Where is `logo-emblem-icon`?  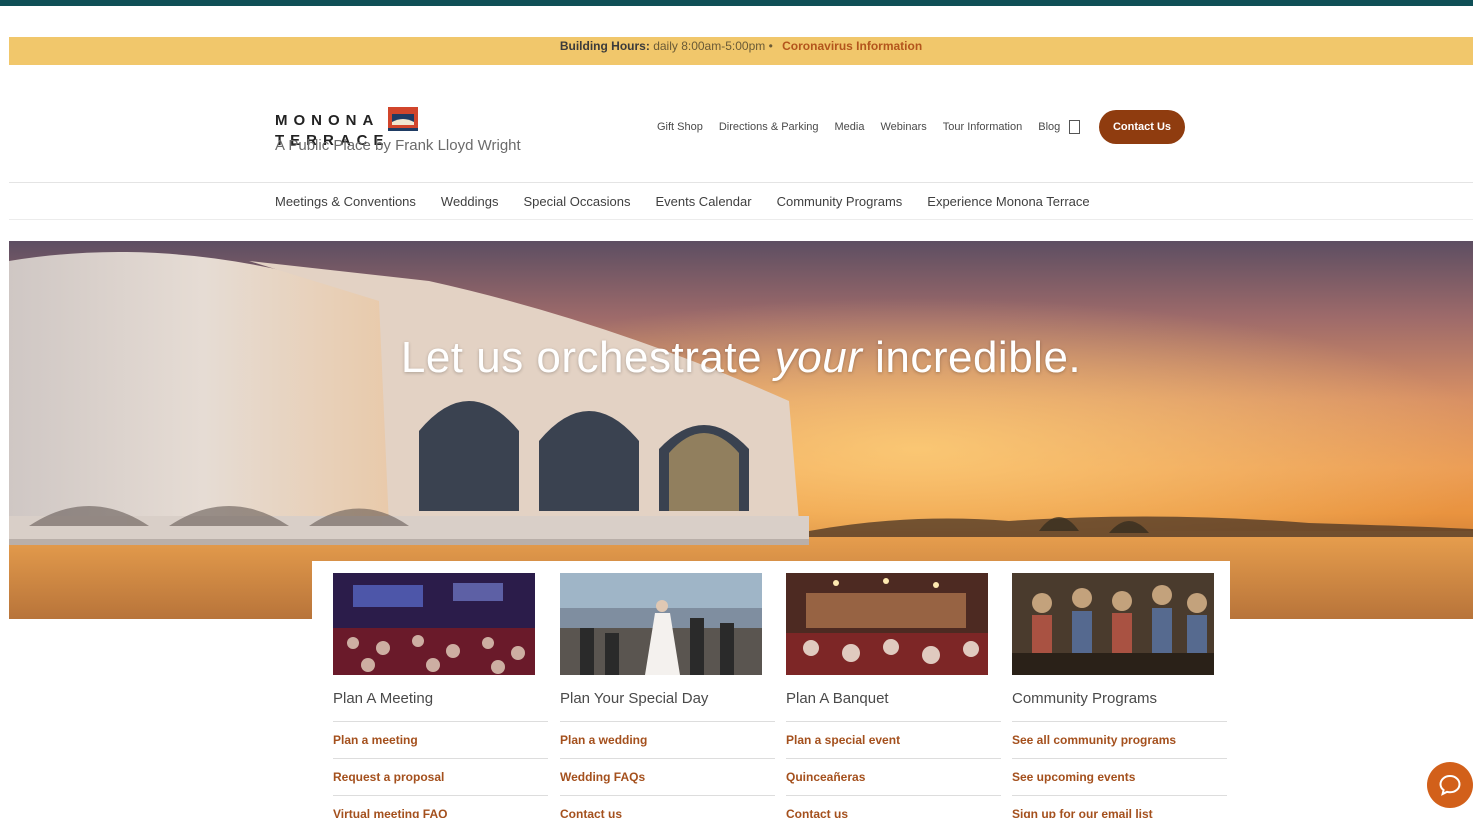
logo-emblem-icon is located at coordinates (402, 119).